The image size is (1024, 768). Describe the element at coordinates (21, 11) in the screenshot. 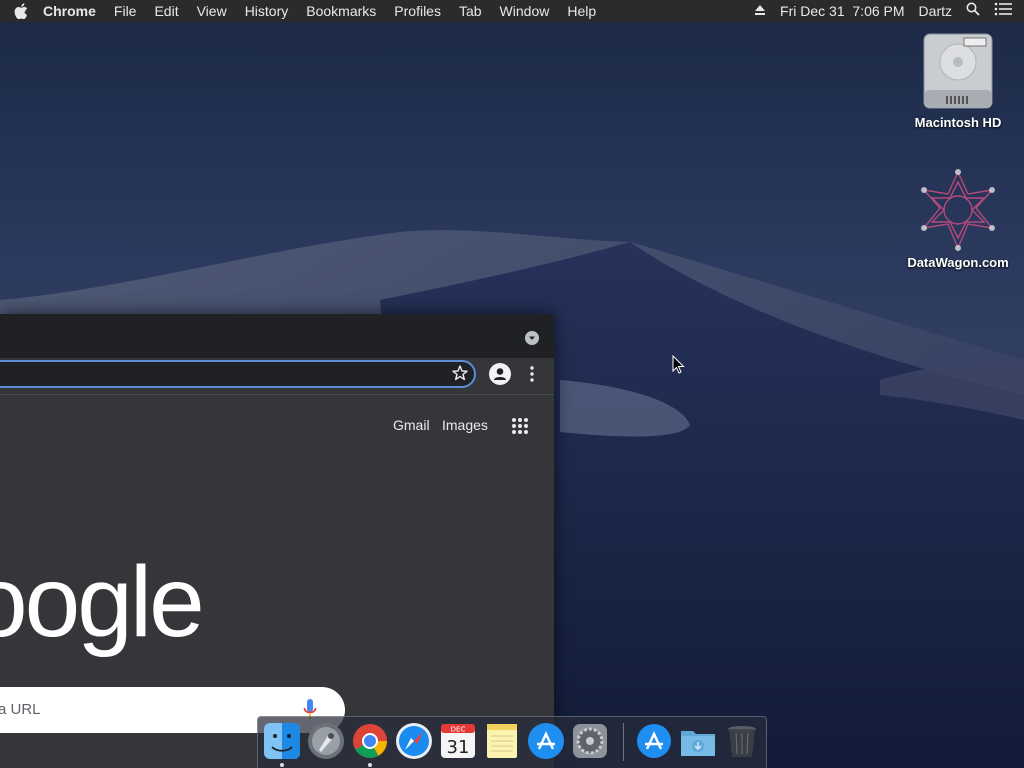

I see `apple-menu-icon` at that location.